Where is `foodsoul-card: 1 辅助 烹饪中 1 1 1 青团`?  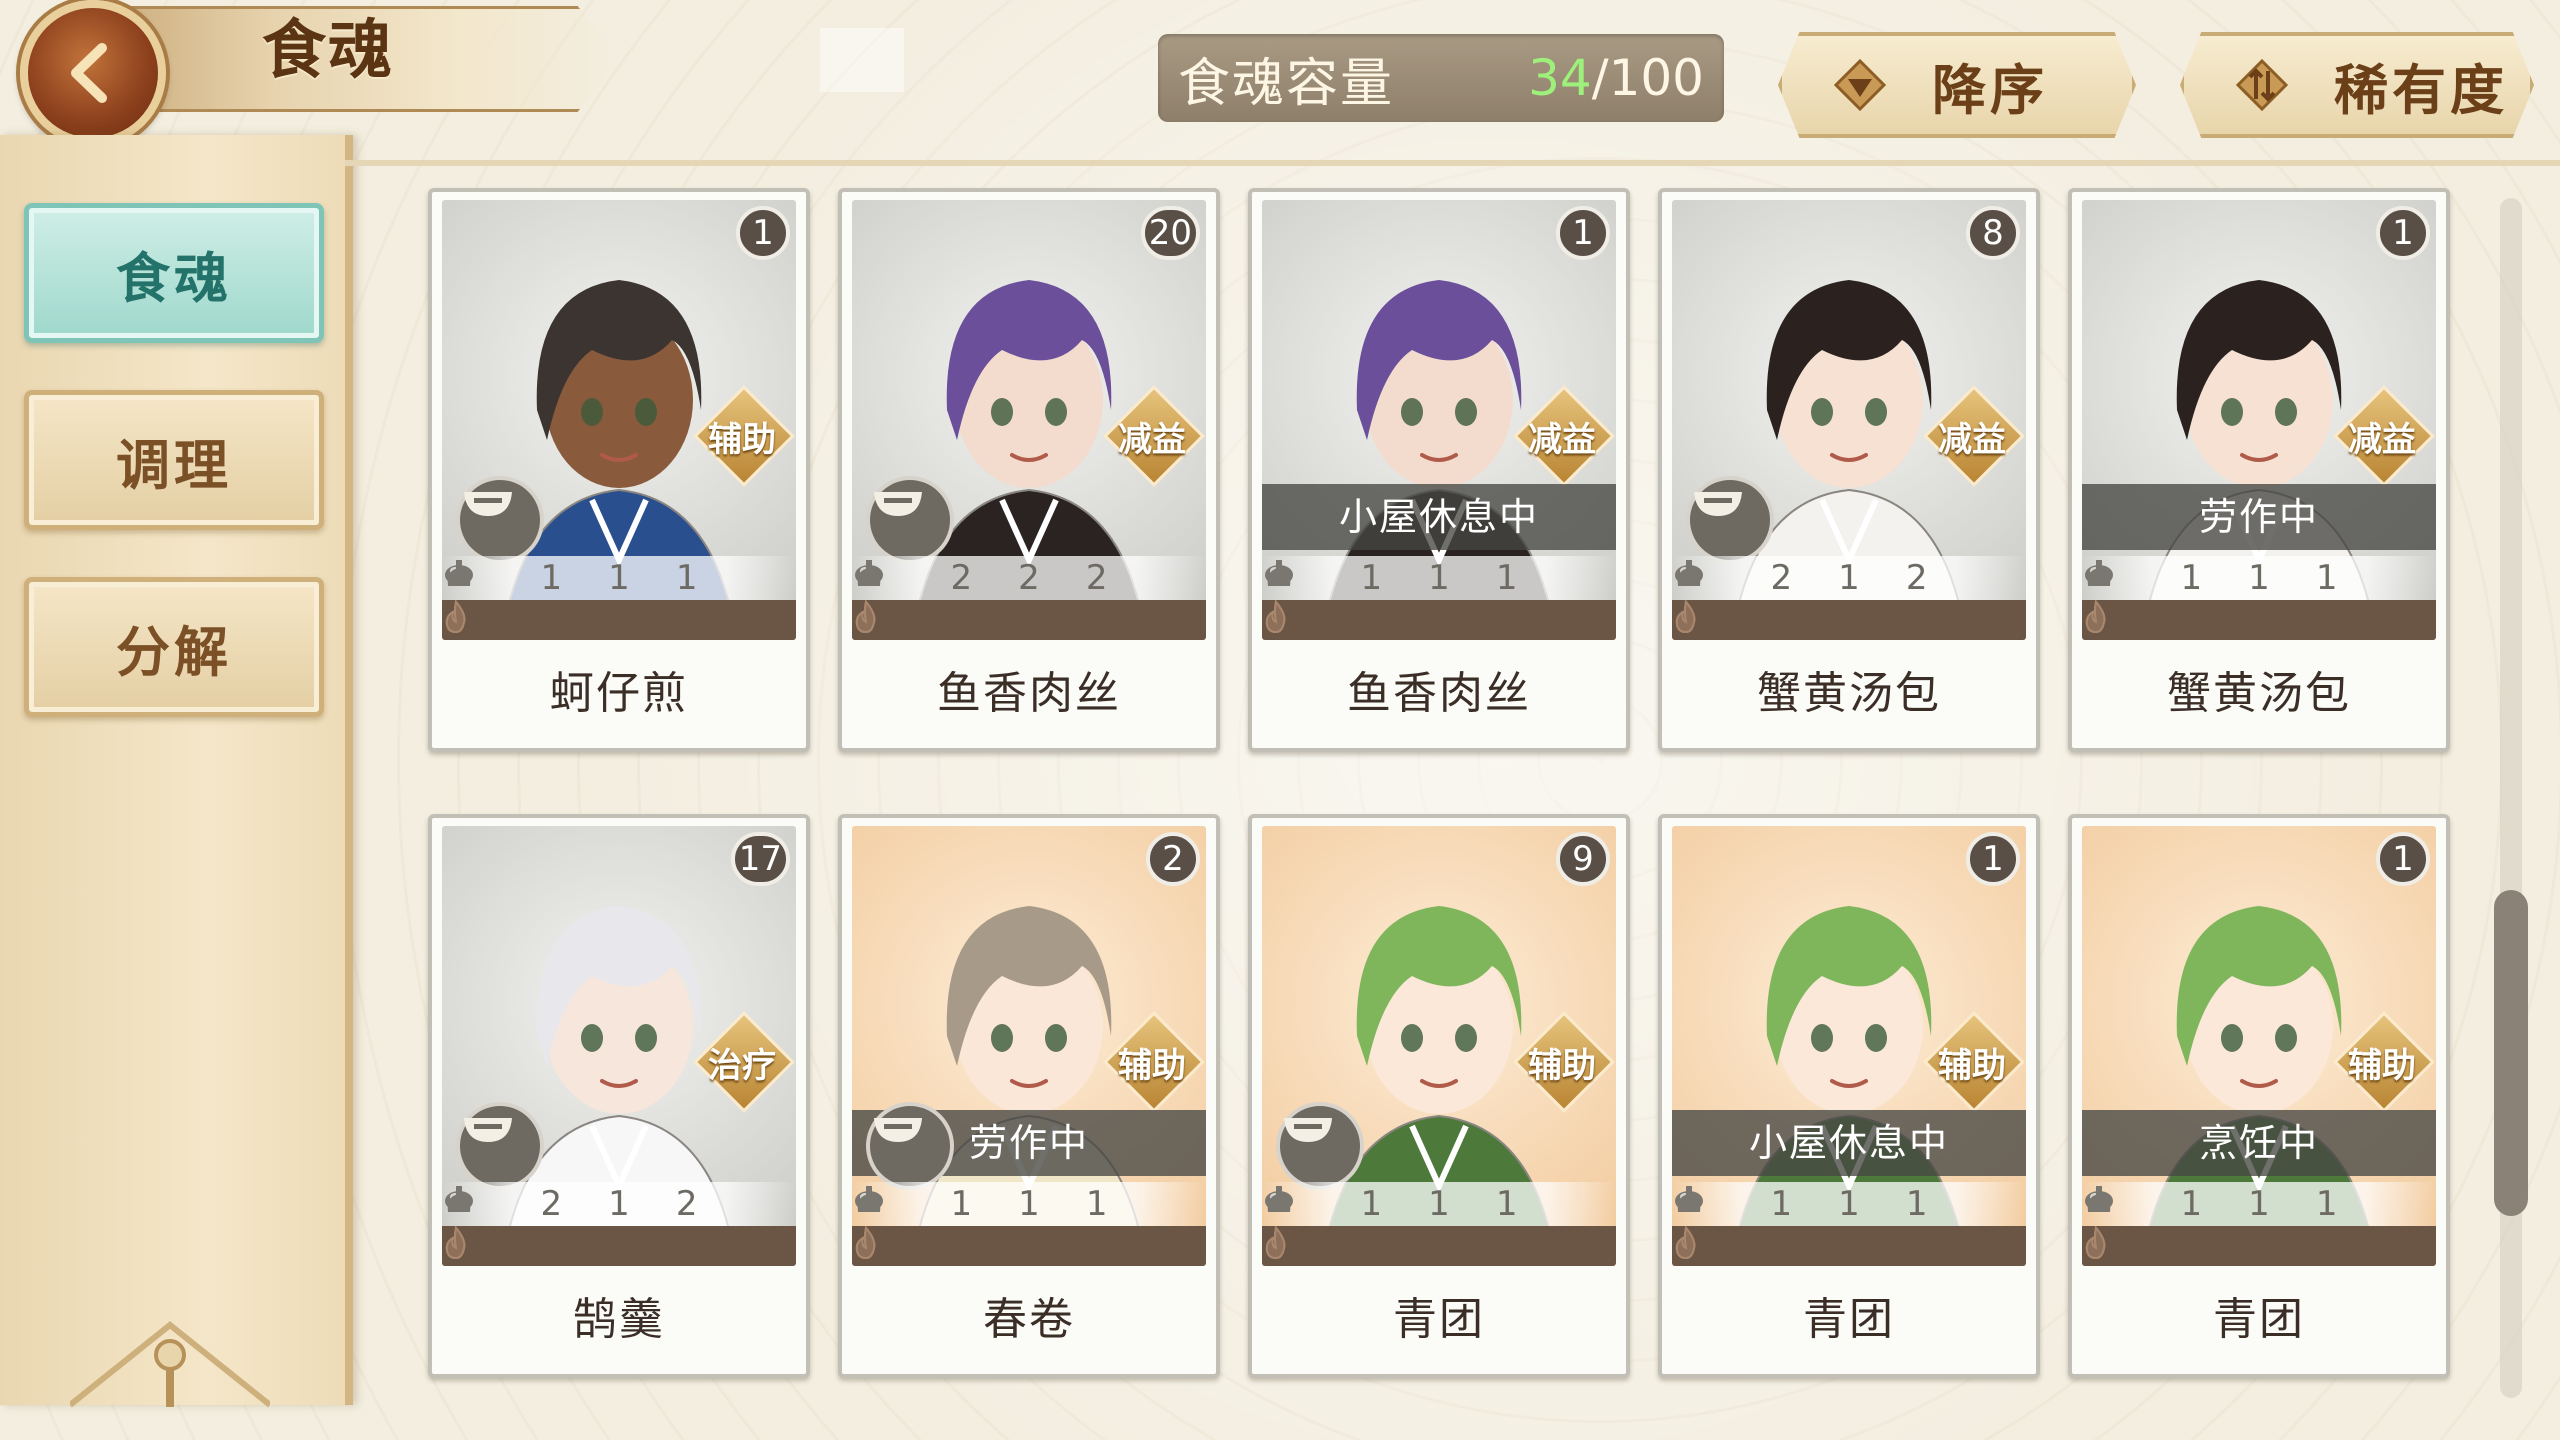 foodsoul-card: 1 辅助 烹饪中 1 1 1 青团 is located at coordinates (2259, 1096).